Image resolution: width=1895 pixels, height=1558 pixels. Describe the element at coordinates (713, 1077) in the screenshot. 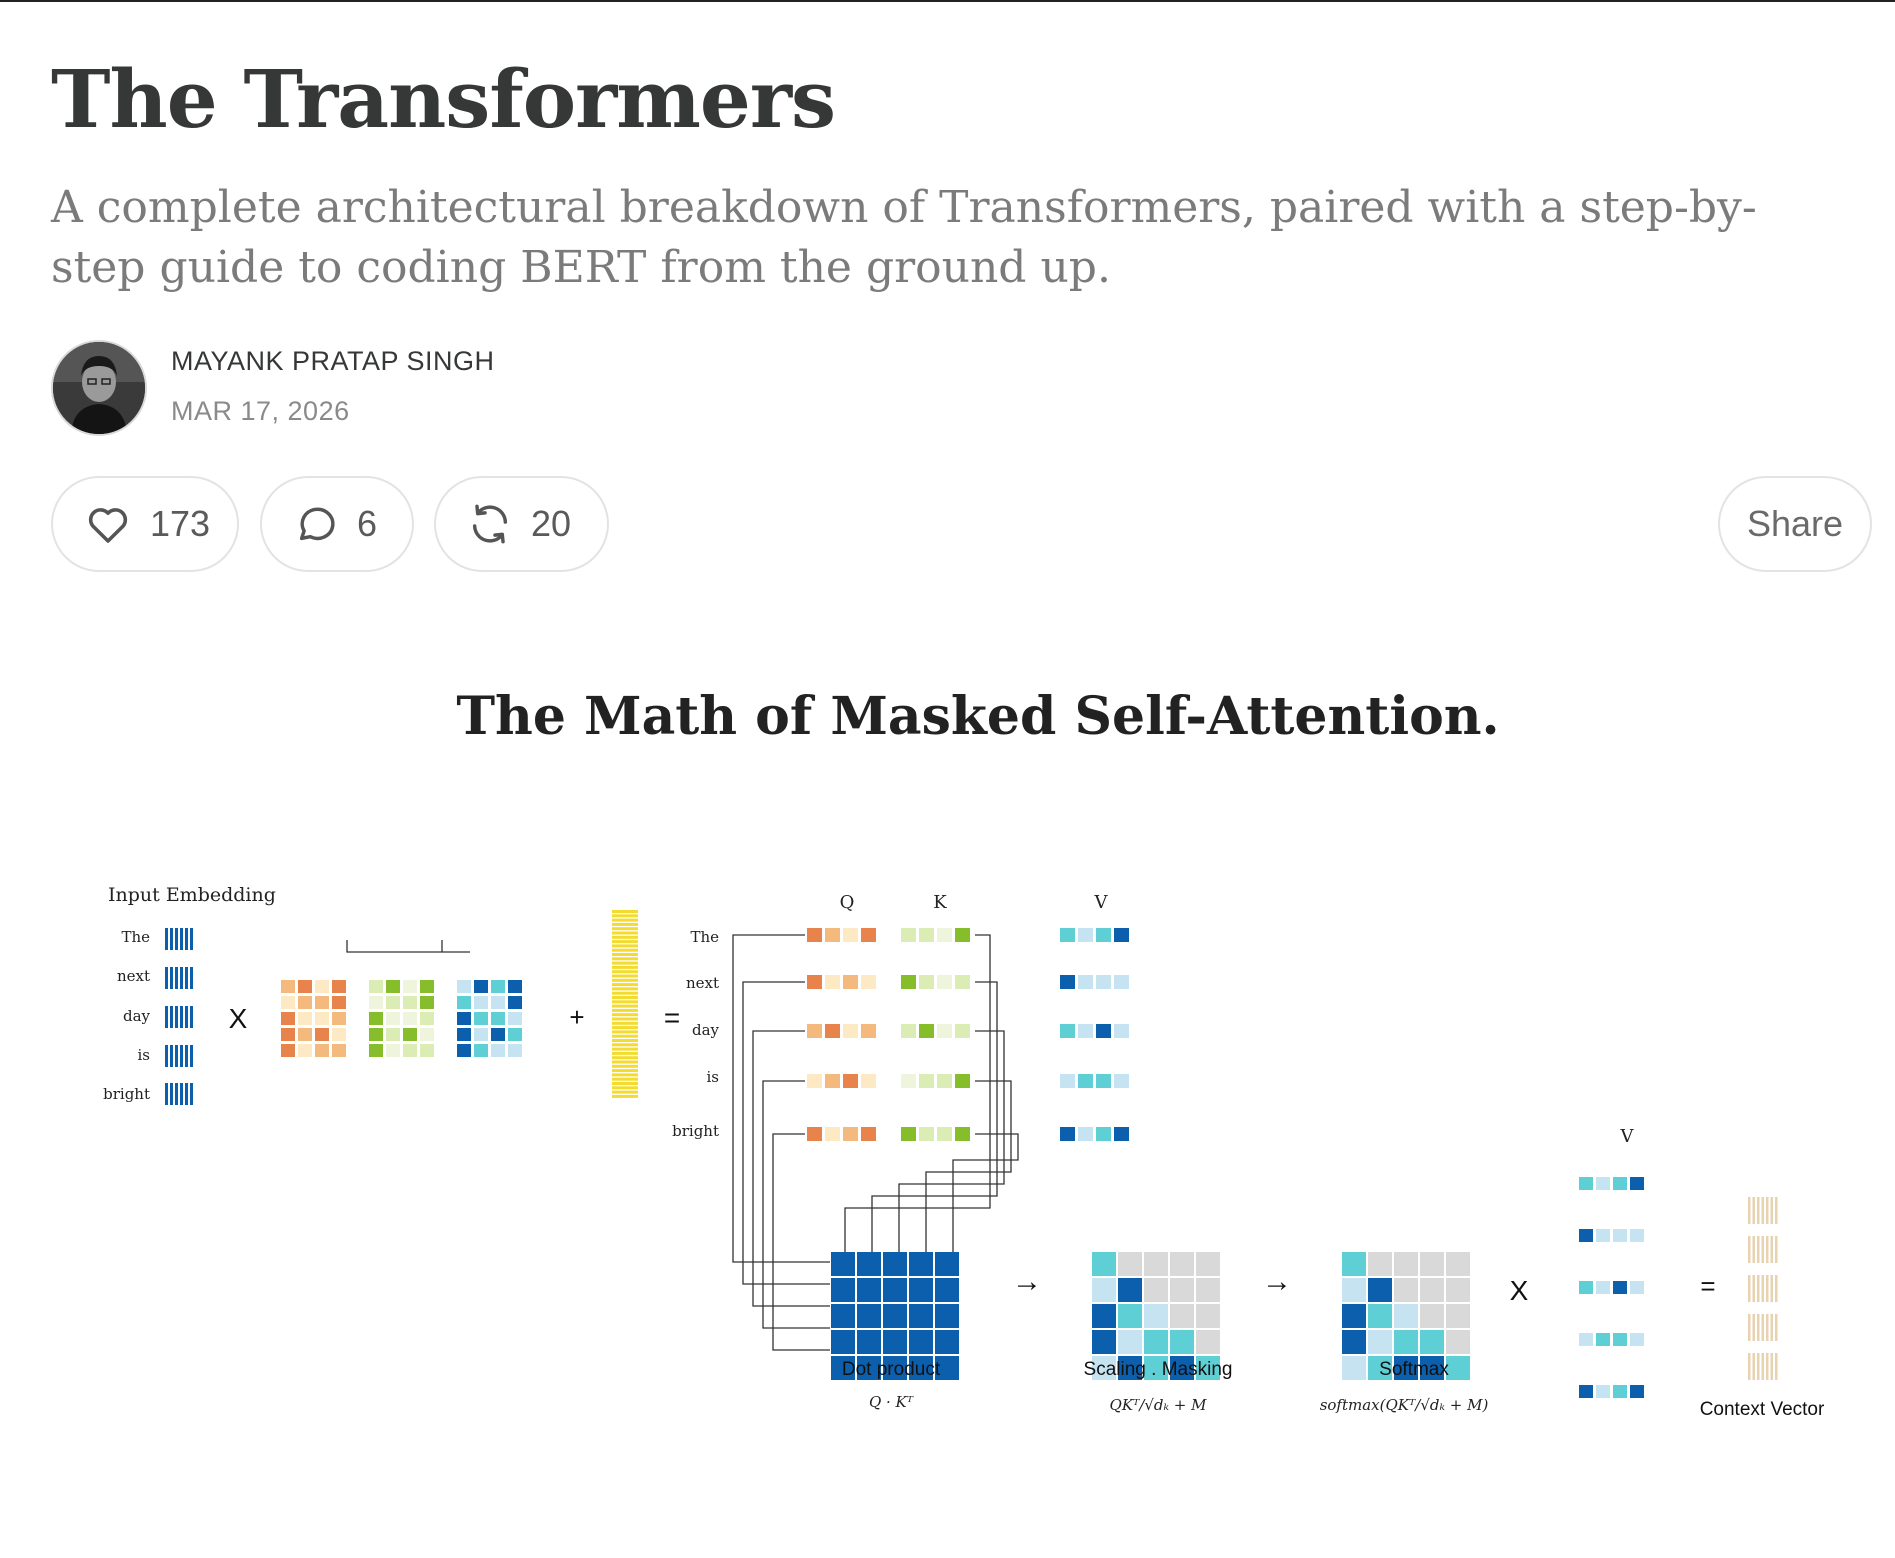

I see `qkv-token-is: is` at that location.